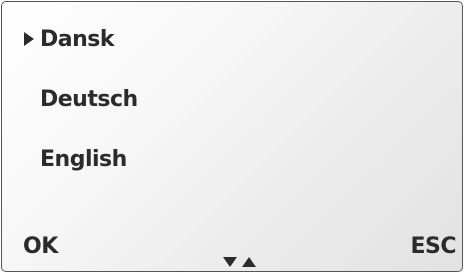  I want to click on ok-softkey: OK, so click(40, 247).